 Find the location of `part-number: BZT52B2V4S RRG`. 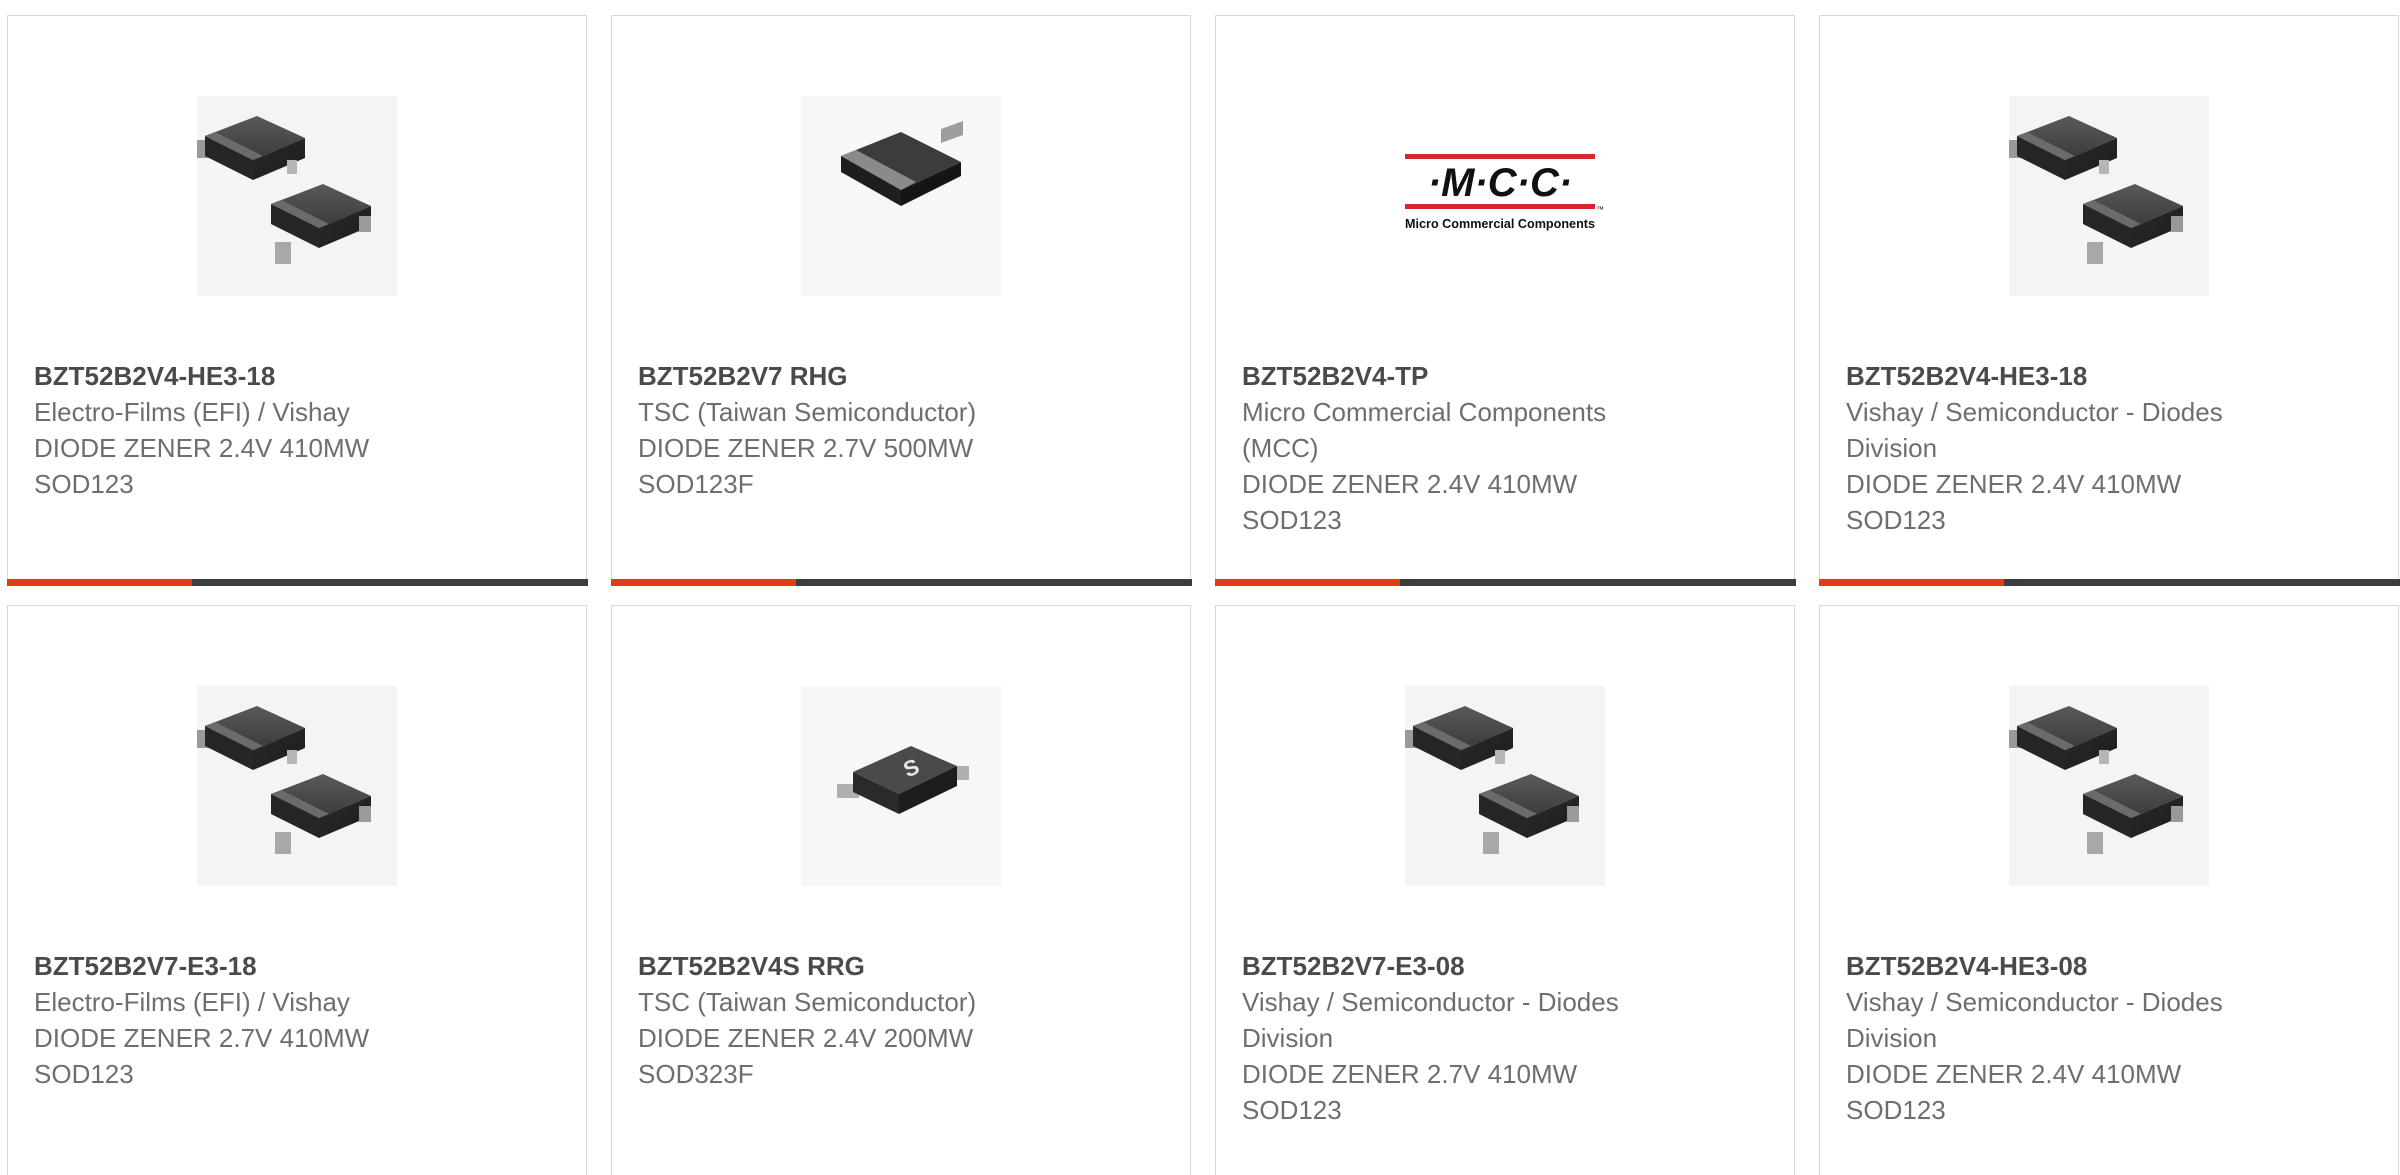

part-number: BZT52B2V4S RRG is located at coordinates (901, 966).